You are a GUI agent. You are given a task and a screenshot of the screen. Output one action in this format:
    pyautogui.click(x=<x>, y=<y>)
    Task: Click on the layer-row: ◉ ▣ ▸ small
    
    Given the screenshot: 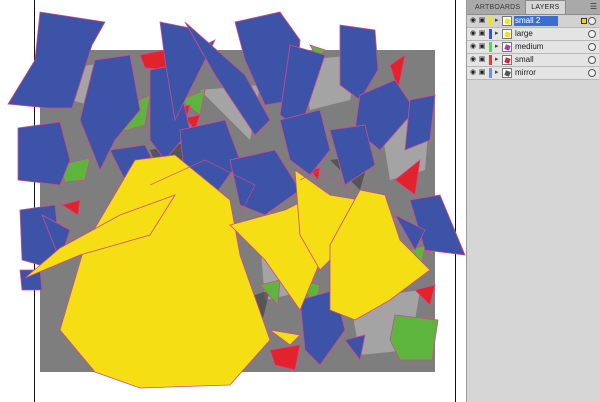 What is the action you would take?
    pyautogui.click(x=533, y=60)
    